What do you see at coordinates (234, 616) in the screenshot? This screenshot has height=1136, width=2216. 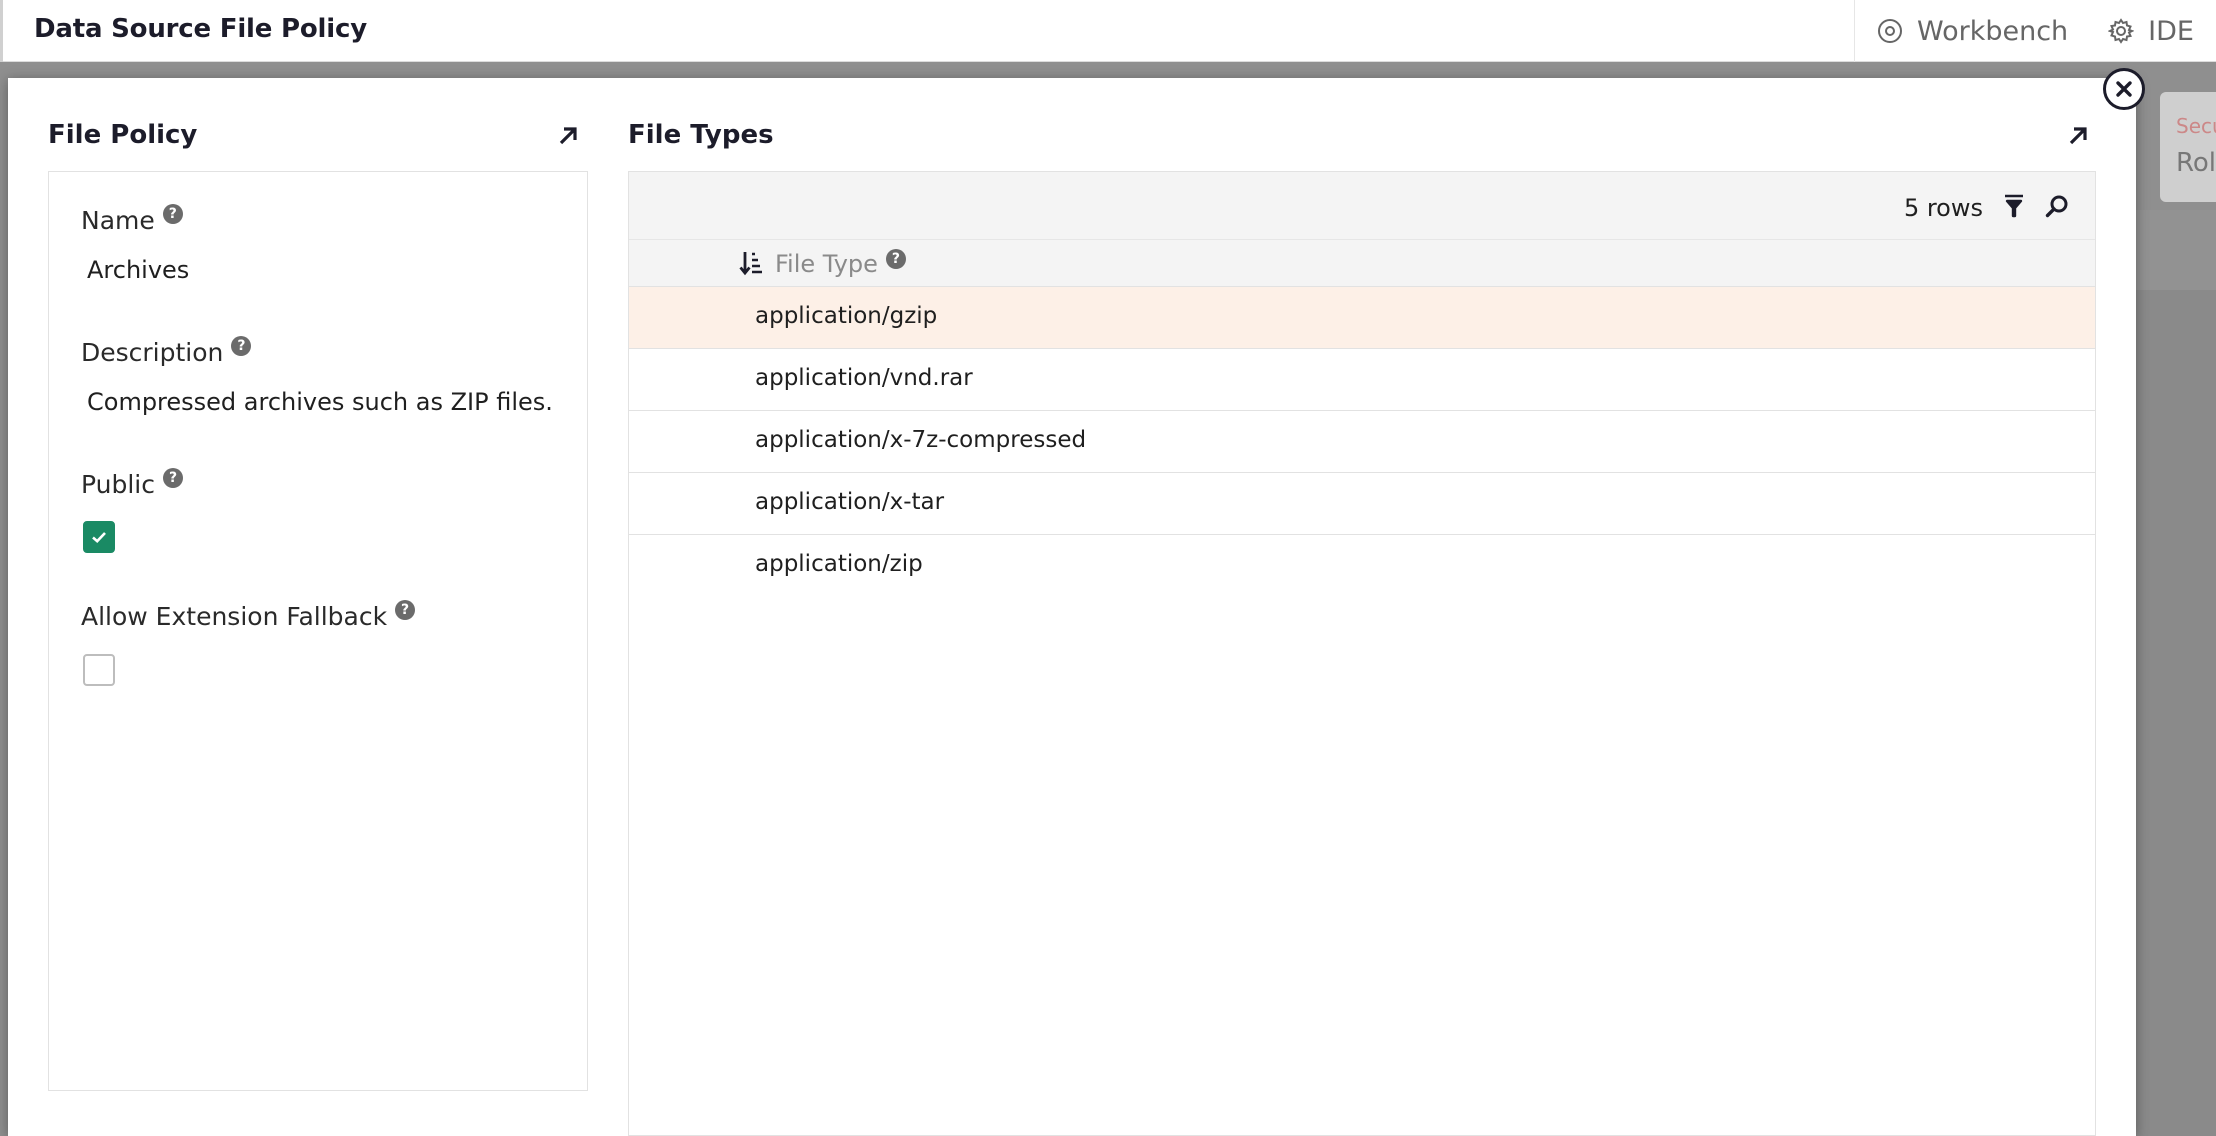 I see `allow-extension-fallback-label-text: Allow Extension Fallback` at bounding box center [234, 616].